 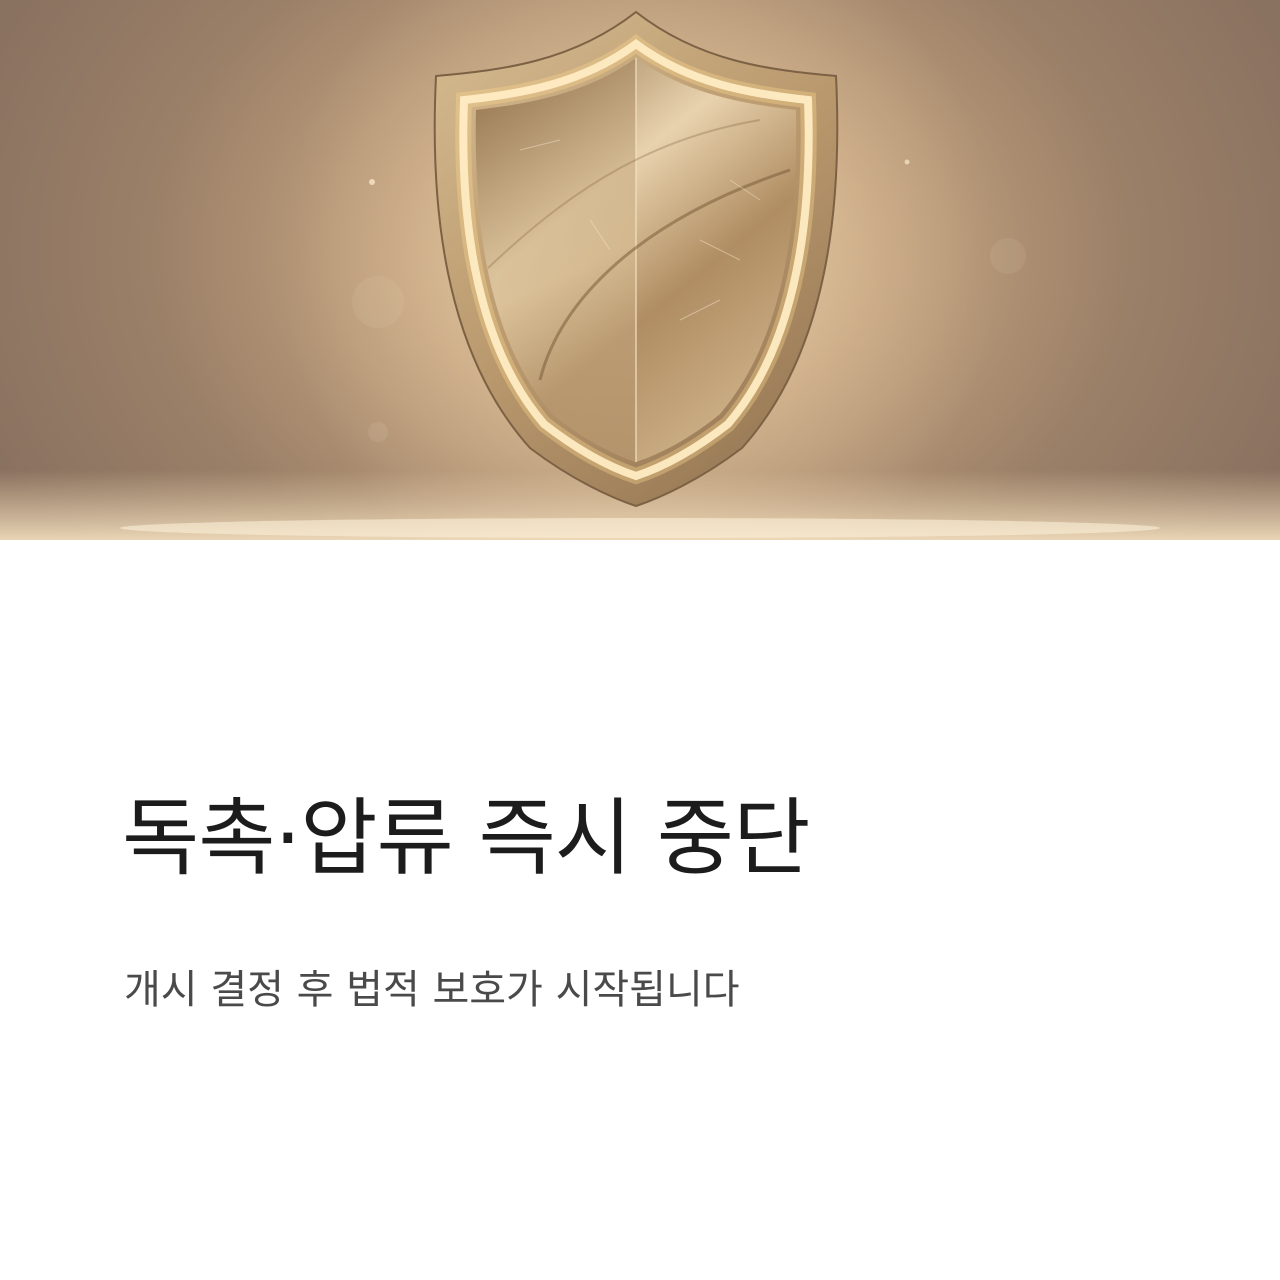 I want to click on subheadline: 개시 결정 후 법적 보호가 시작됩니다, so click(x=432, y=990).